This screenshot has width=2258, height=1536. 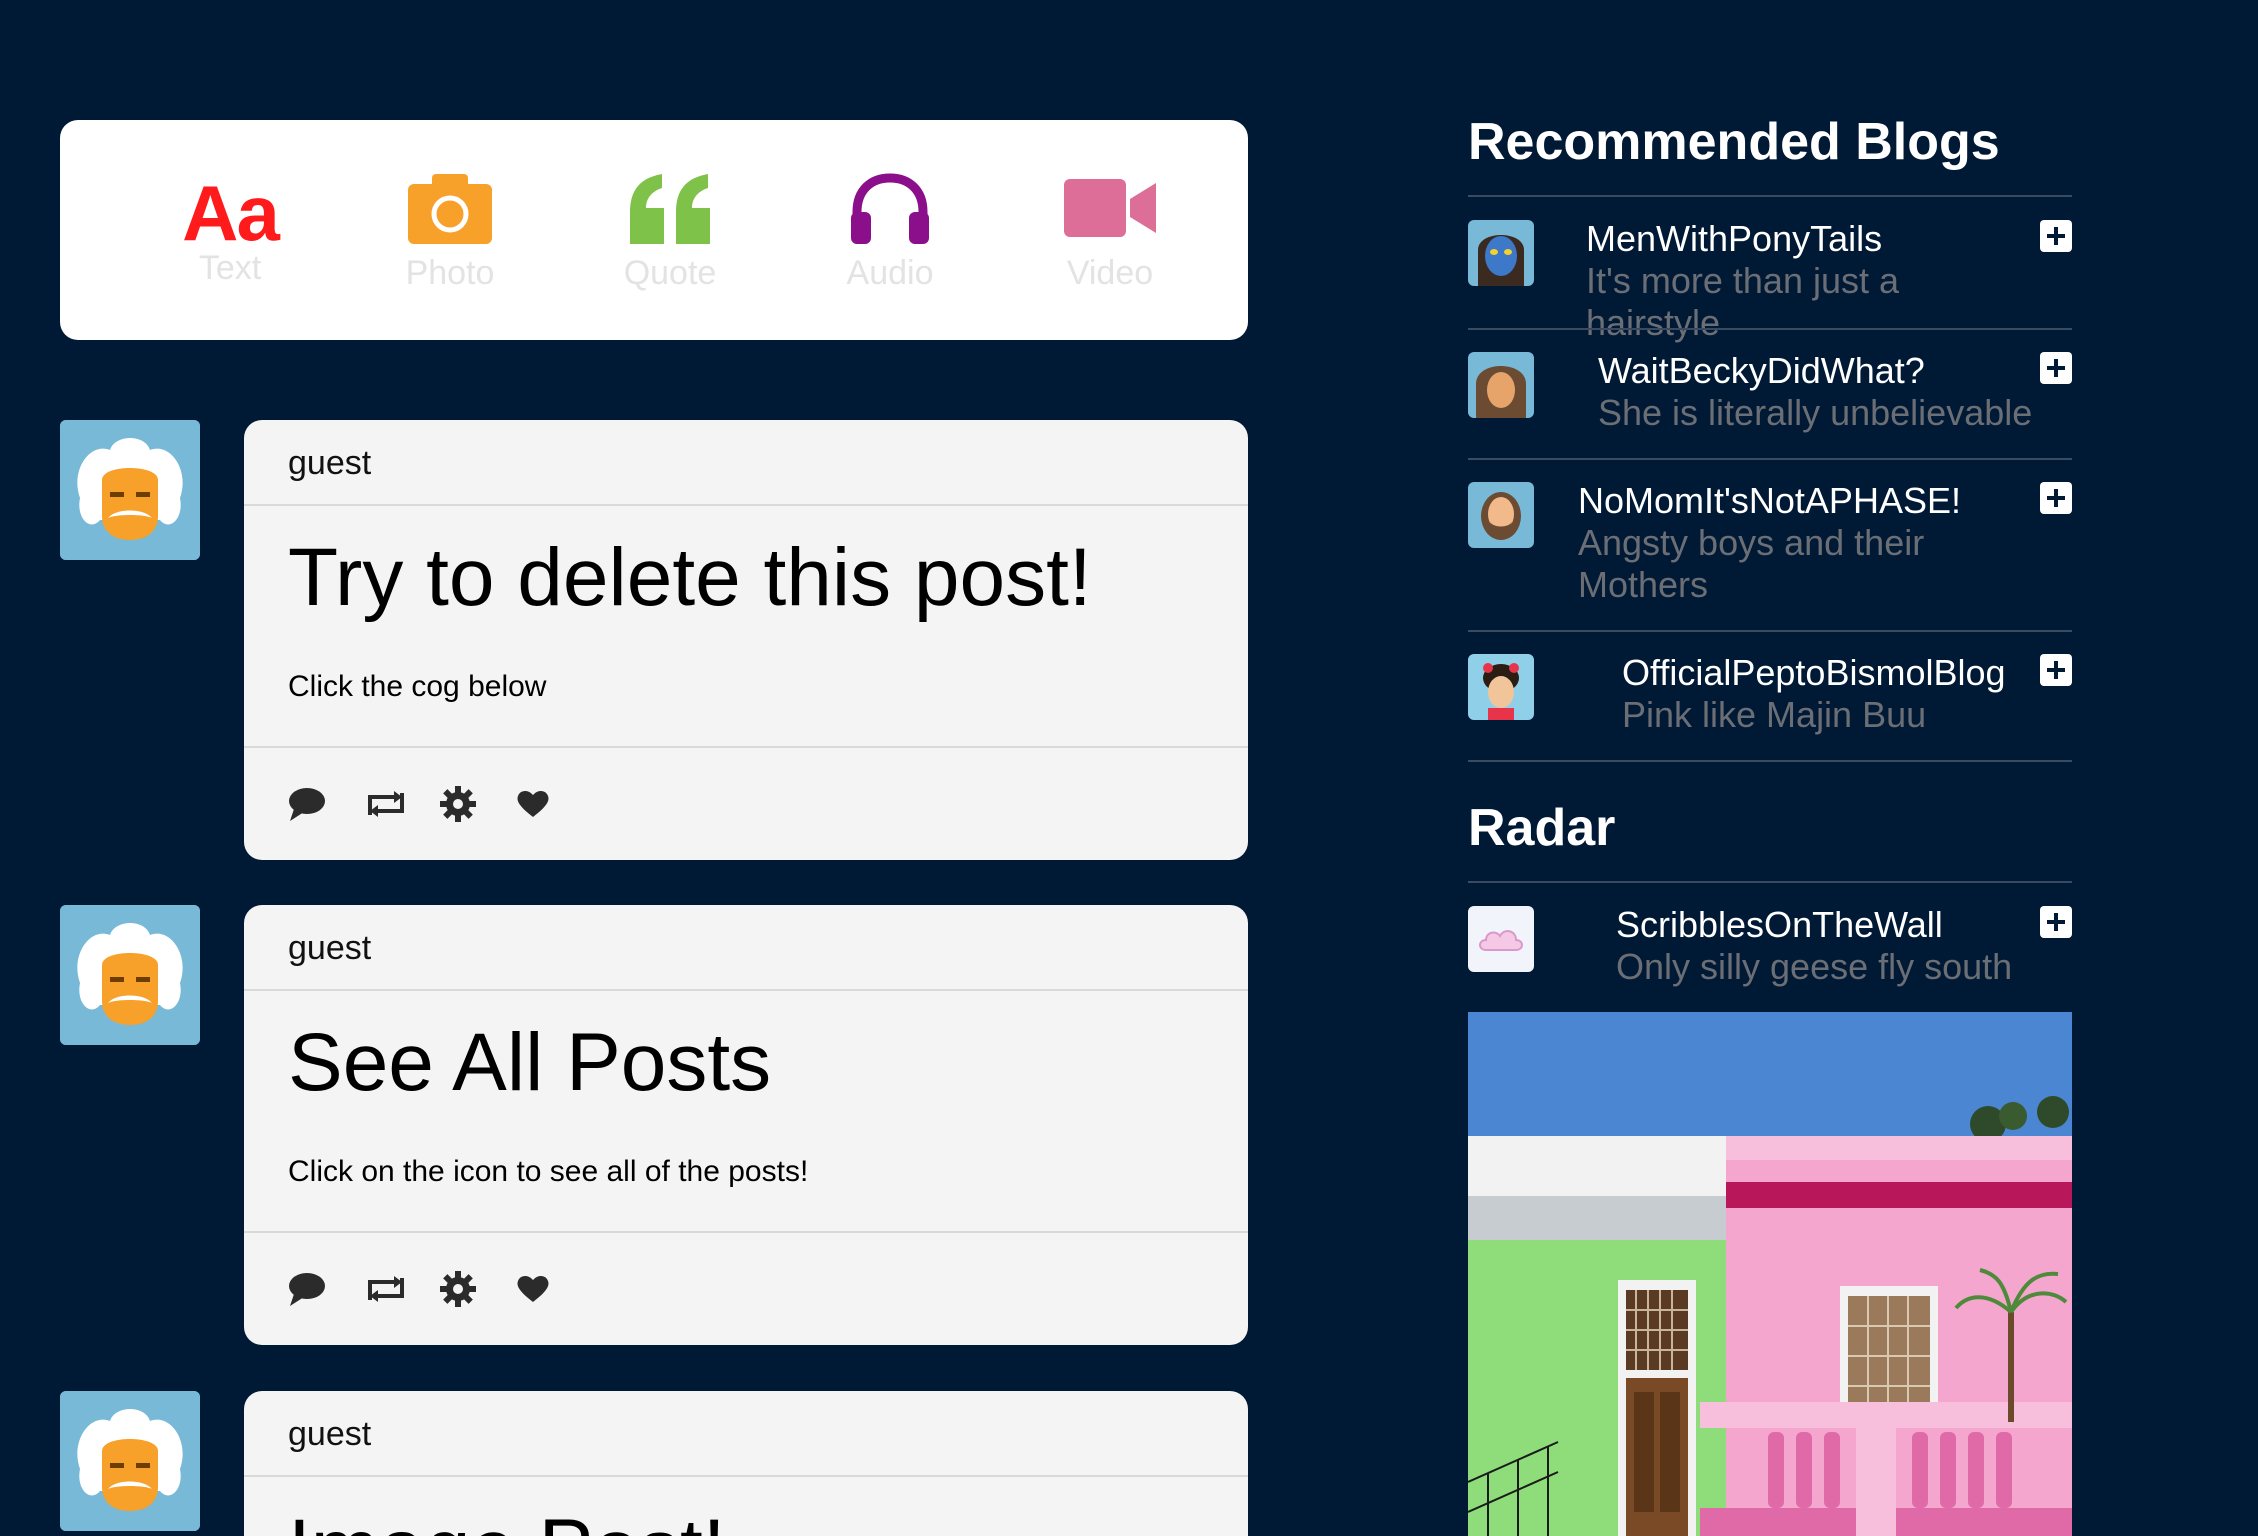 I want to click on blog-name: WaitBeckyDidWhat?, so click(x=1761, y=371).